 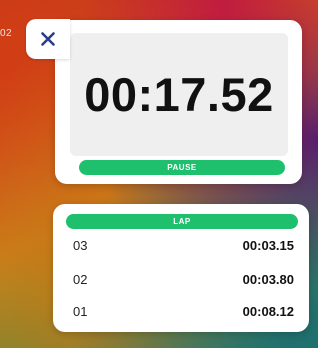 What do you see at coordinates (80, 311) in the screenshot?
I see `lap-number: 01` at bounding box center [80, 311].